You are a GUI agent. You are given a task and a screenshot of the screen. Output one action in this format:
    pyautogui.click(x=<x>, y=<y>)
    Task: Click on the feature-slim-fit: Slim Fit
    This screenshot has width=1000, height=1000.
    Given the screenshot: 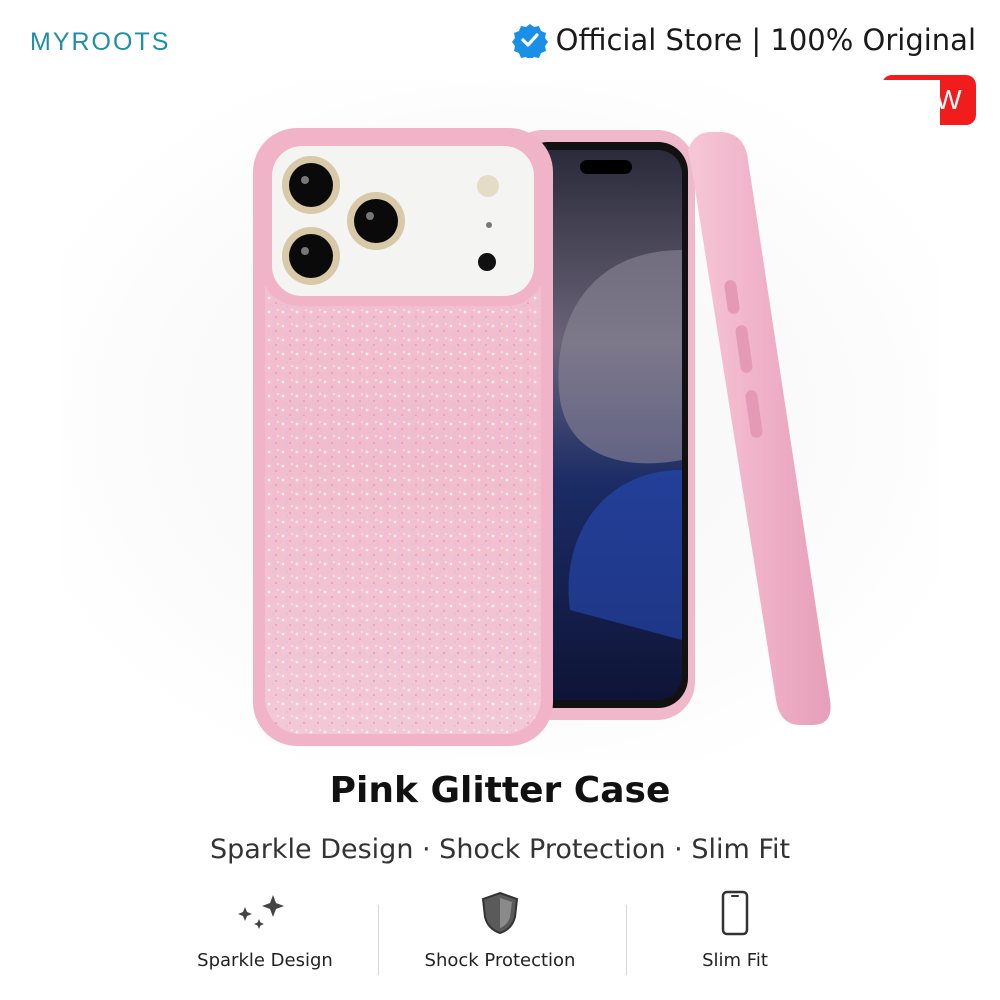 What is the action you would take?
    pyautogui.click(x=735, y=938)
    